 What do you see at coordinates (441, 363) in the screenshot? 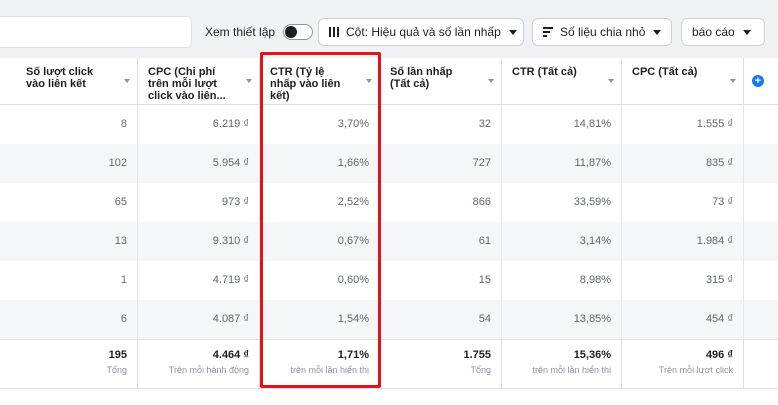
I see `total-cell: 1.755 Tổng` at bounding box center [441, 363].